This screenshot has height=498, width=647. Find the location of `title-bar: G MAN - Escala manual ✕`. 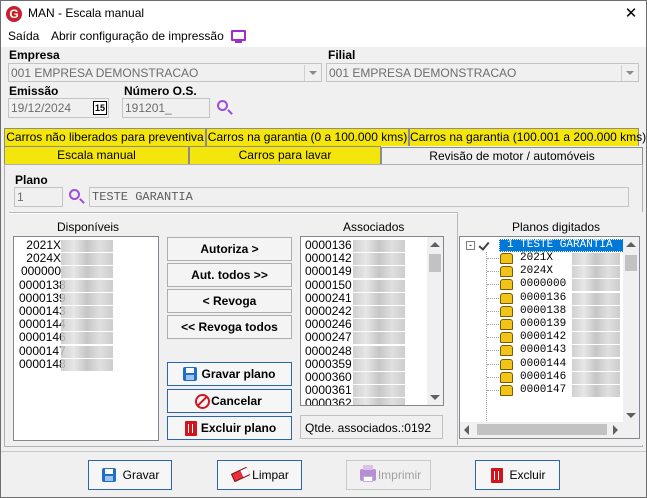

title-bar: G MAN - Escala manual ✕ is located at coordinates (323, 14).